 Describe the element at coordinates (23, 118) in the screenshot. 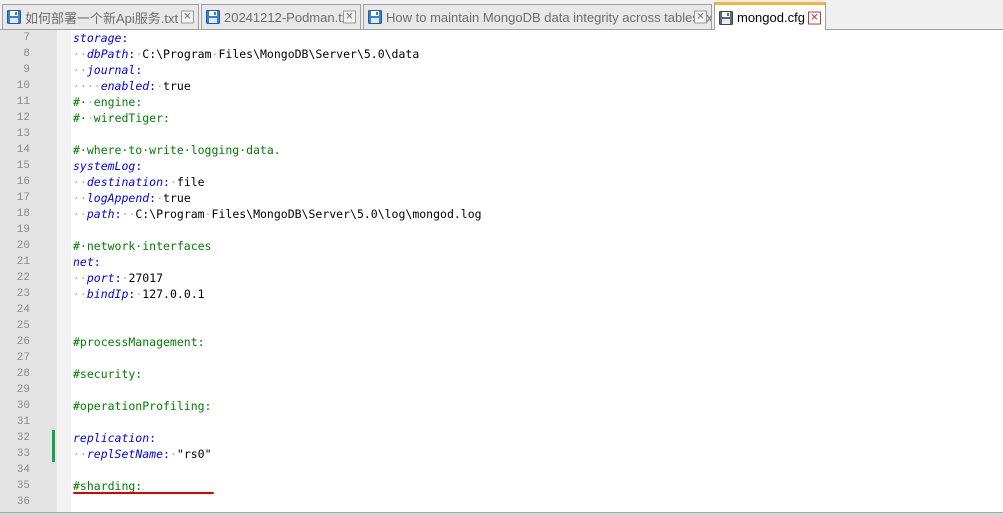

I see `line-number: 12` at that location.